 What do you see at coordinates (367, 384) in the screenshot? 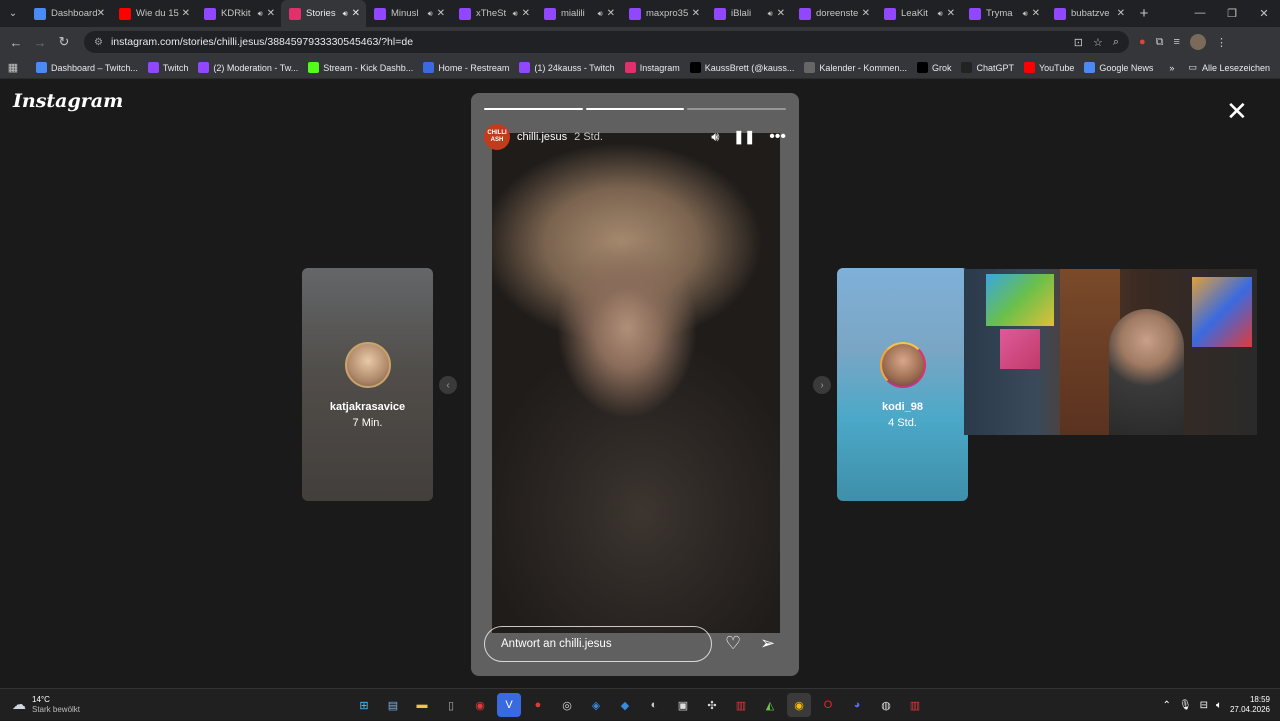
I see `prev-story-card: katjakrasavice 7 Min.` at bounding box center [367, 384].